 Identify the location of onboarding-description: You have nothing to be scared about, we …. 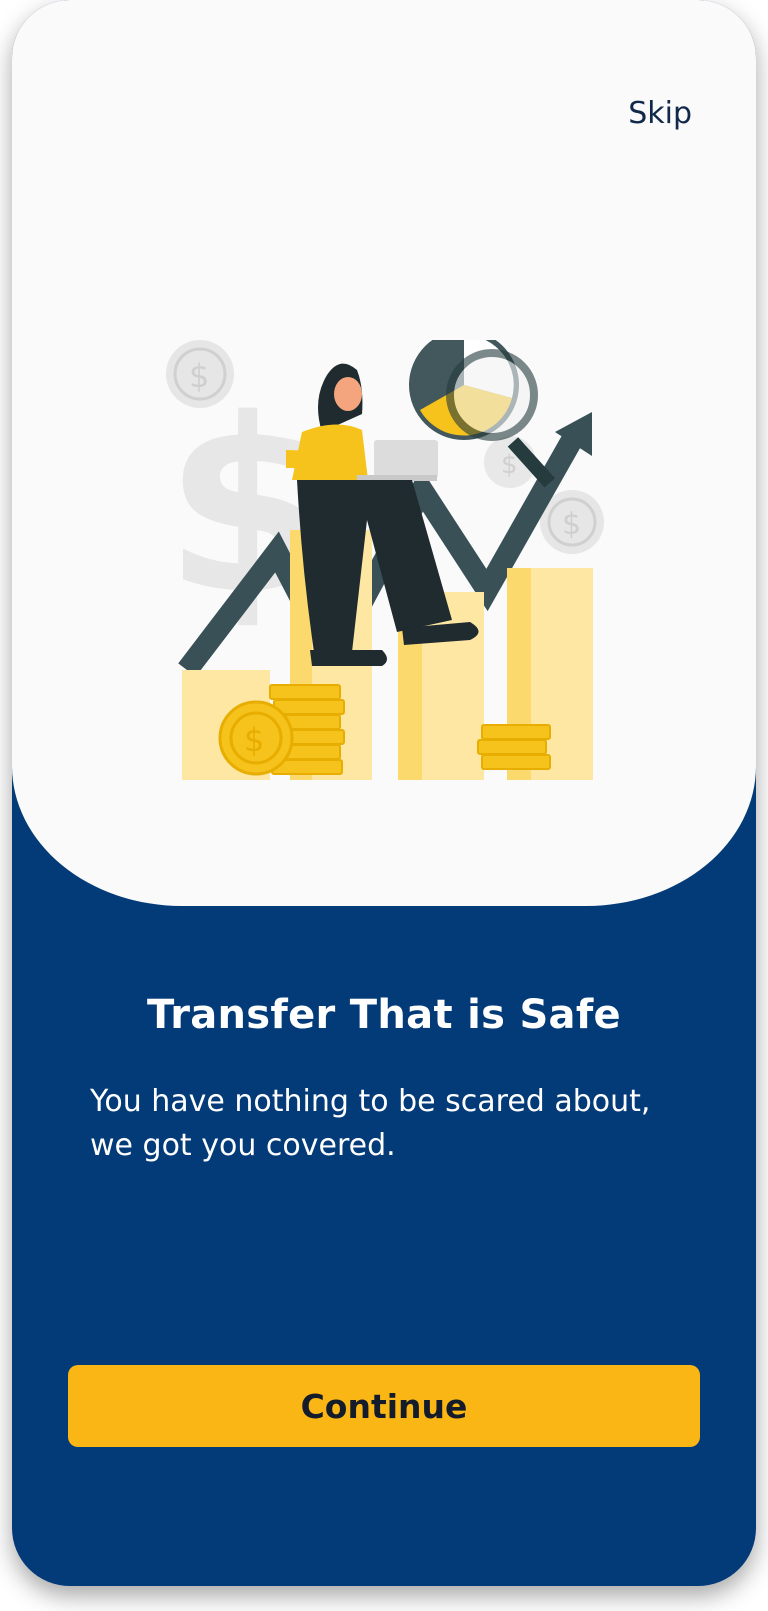
(370, 1123).